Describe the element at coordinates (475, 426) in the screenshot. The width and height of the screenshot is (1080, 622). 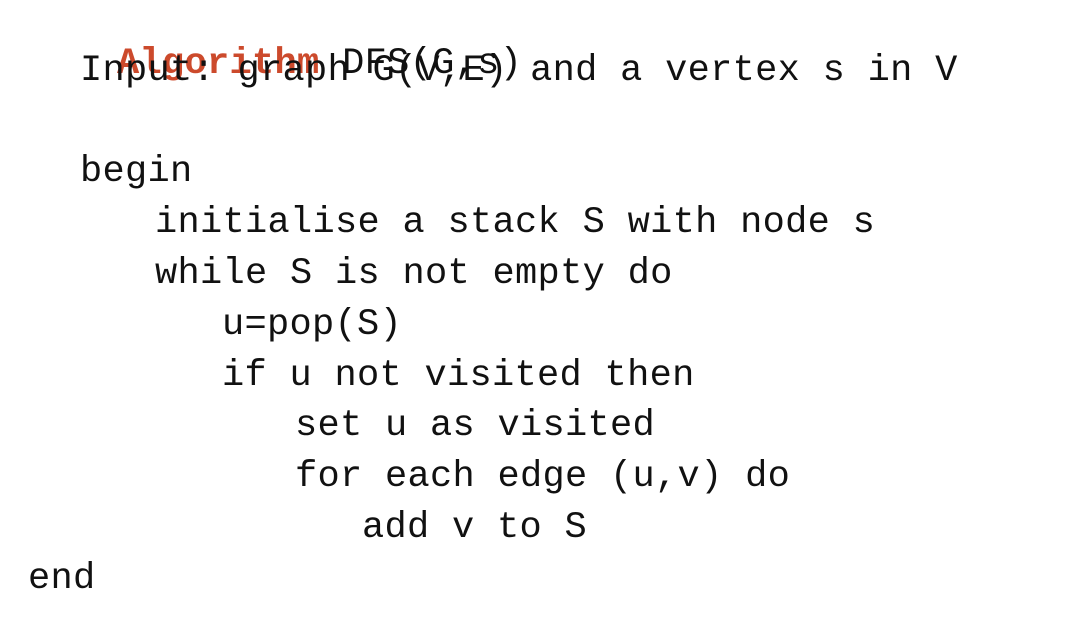
I see `set-visited-line: set u as visited` at that location.